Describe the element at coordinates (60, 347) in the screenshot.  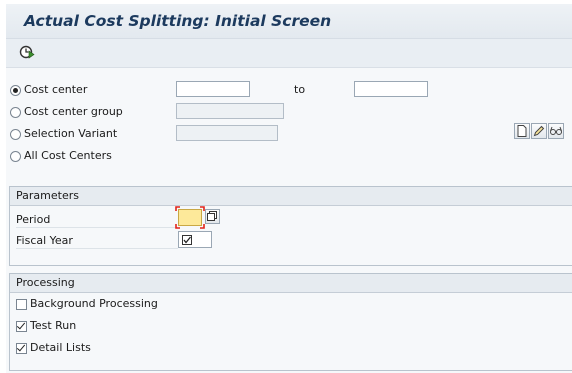
I see `detail-lists-label: Detail Lists` at that location.